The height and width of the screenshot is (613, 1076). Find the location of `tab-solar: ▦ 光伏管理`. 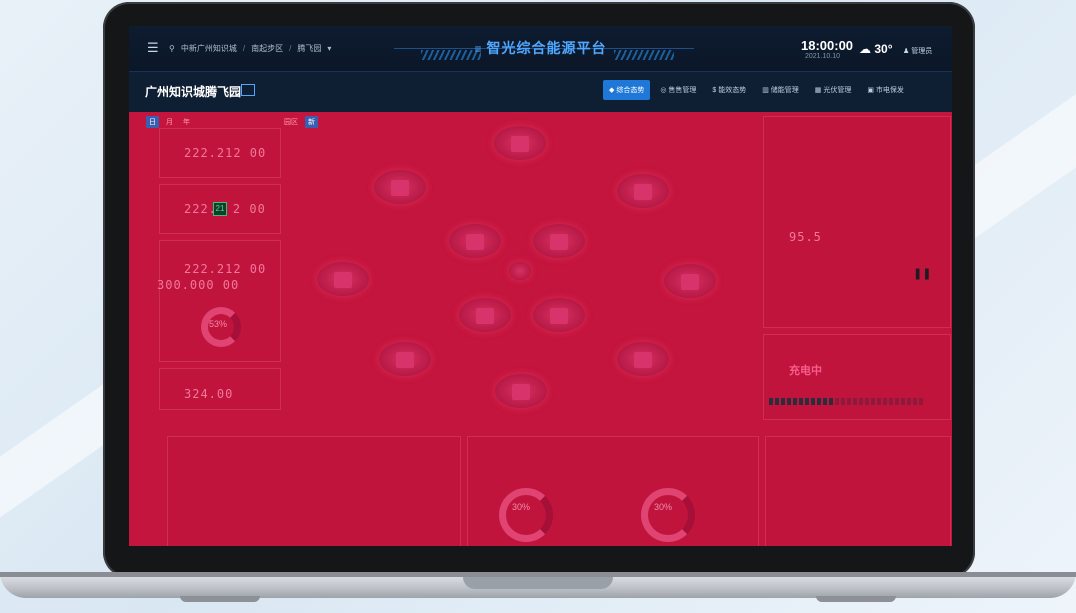

tab-solar: ▦ 光伏管理 is located at coordinates (833, 90).